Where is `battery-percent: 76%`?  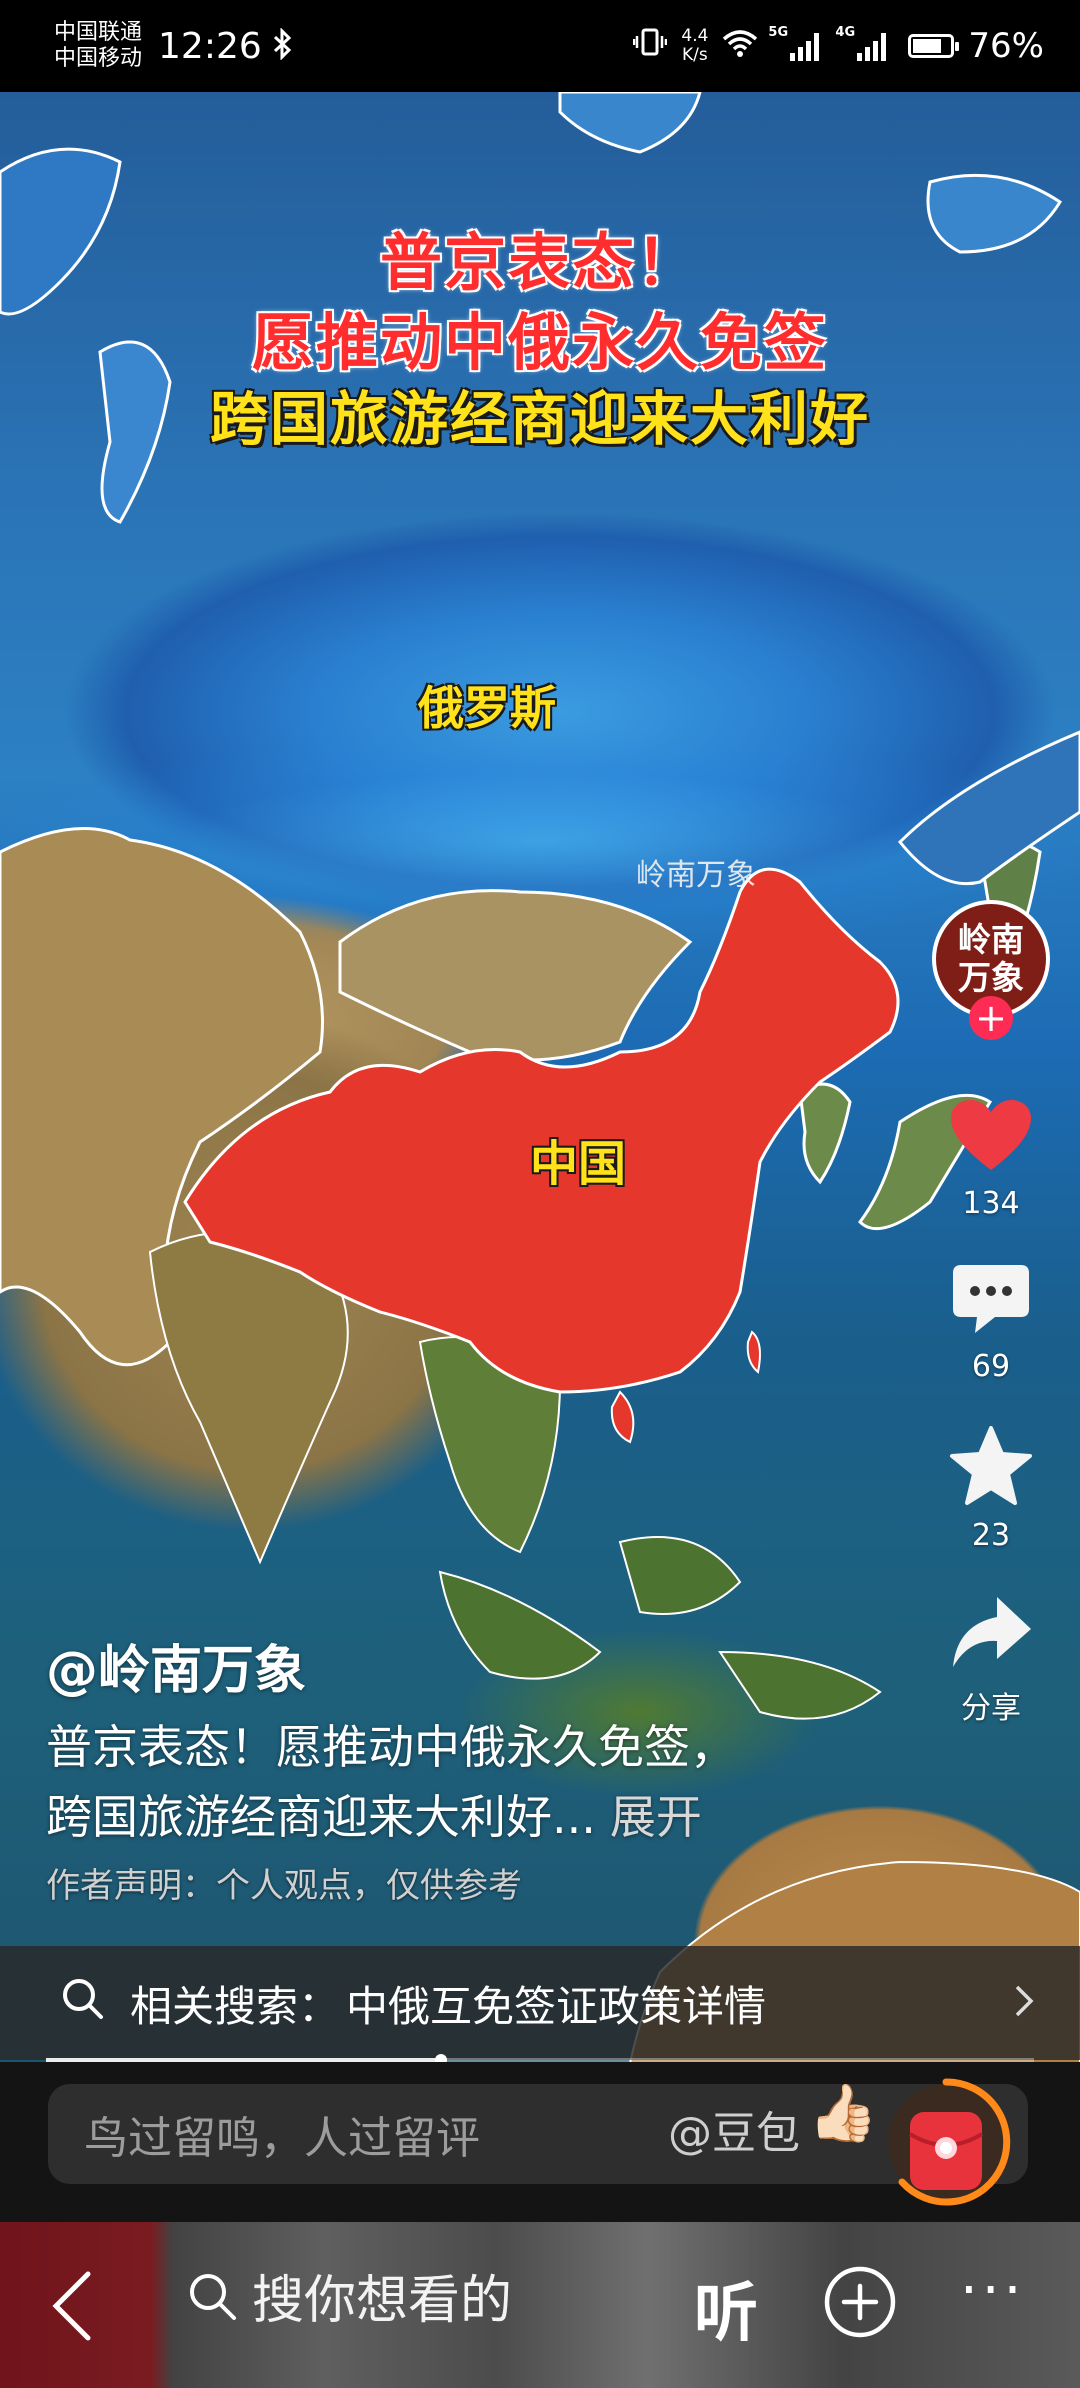 battery-percent: 76% is located at coordinates (1006, 46).